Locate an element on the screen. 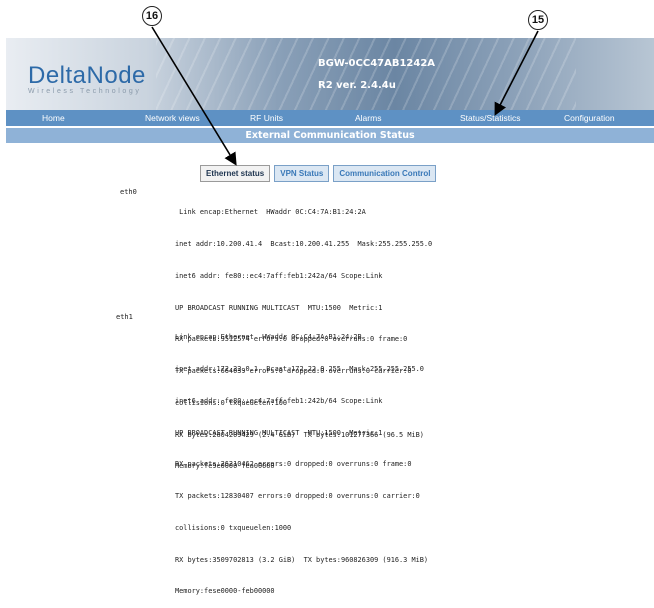  logo-tagline: Wireless Technology is located at coordinates (85, 91).